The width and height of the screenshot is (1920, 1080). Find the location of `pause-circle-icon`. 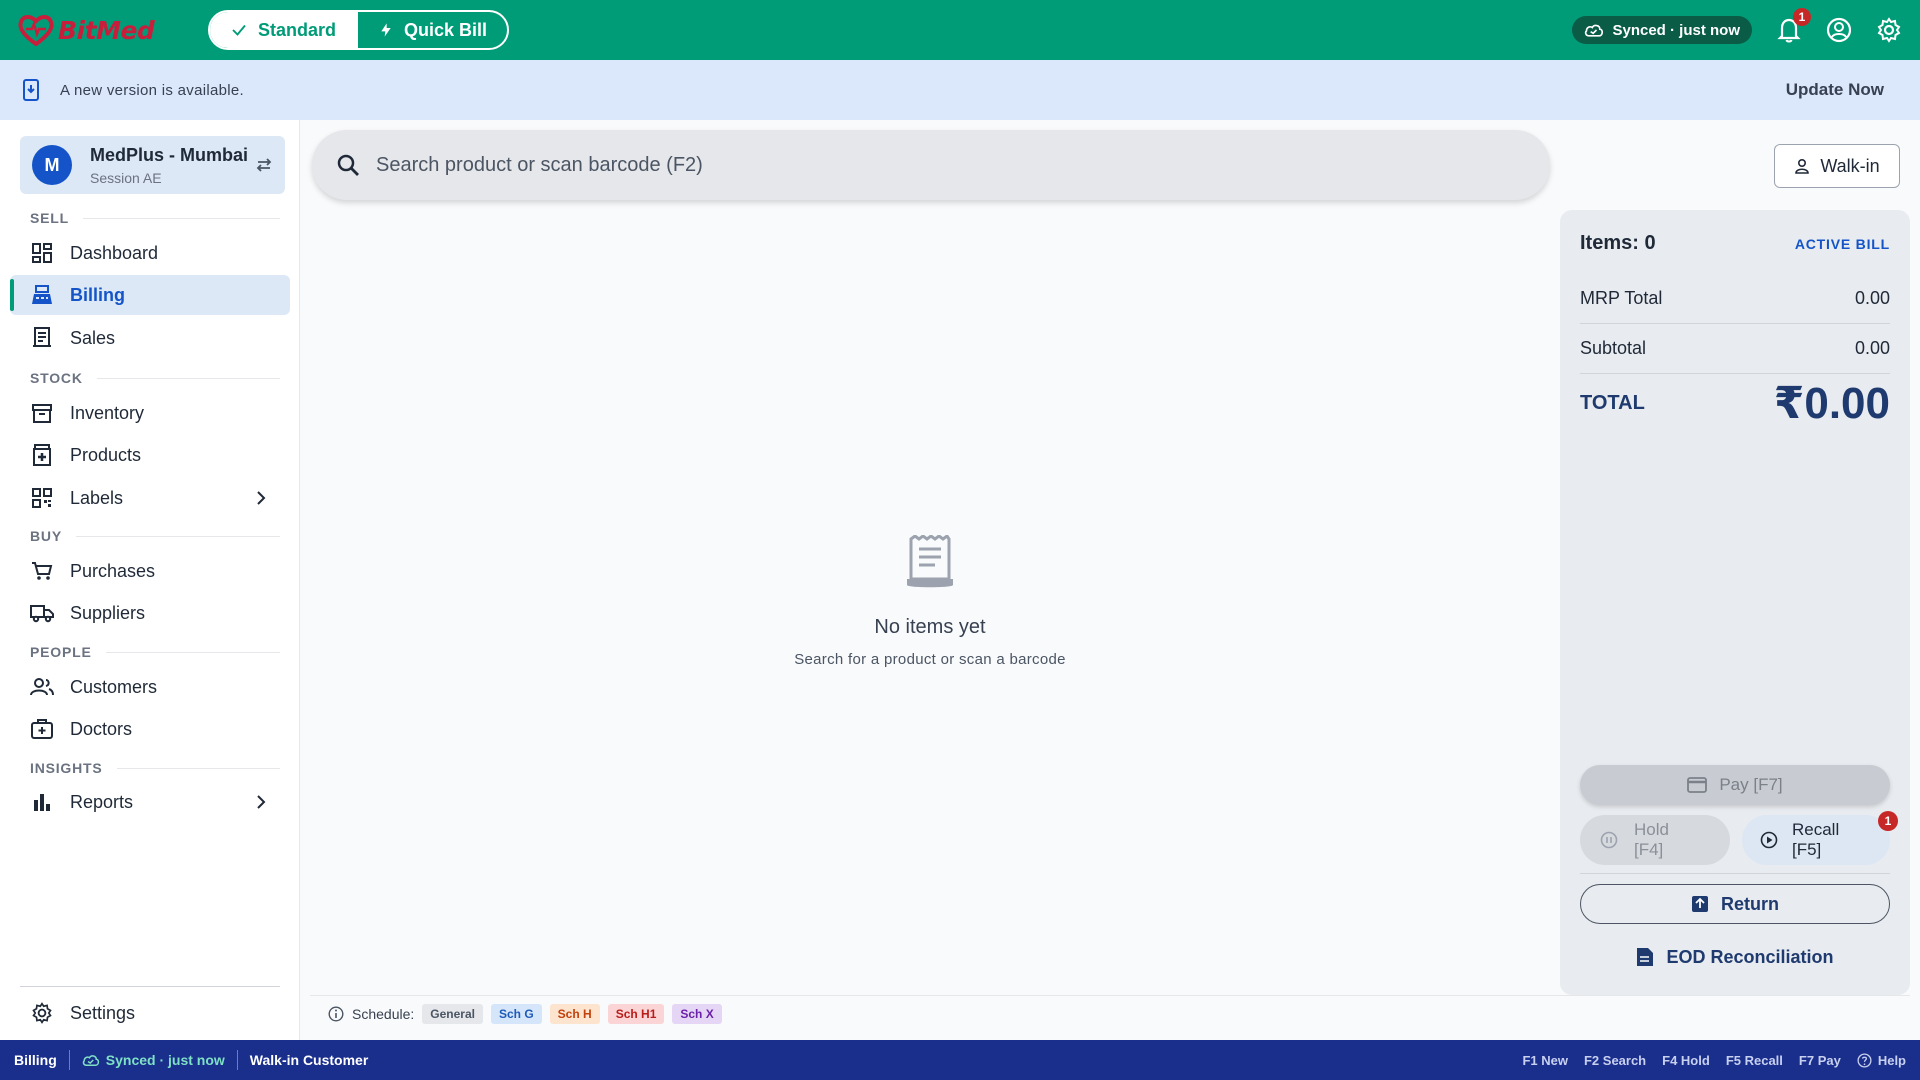

pause-circle-icon is located at coordinates (1609, 840).